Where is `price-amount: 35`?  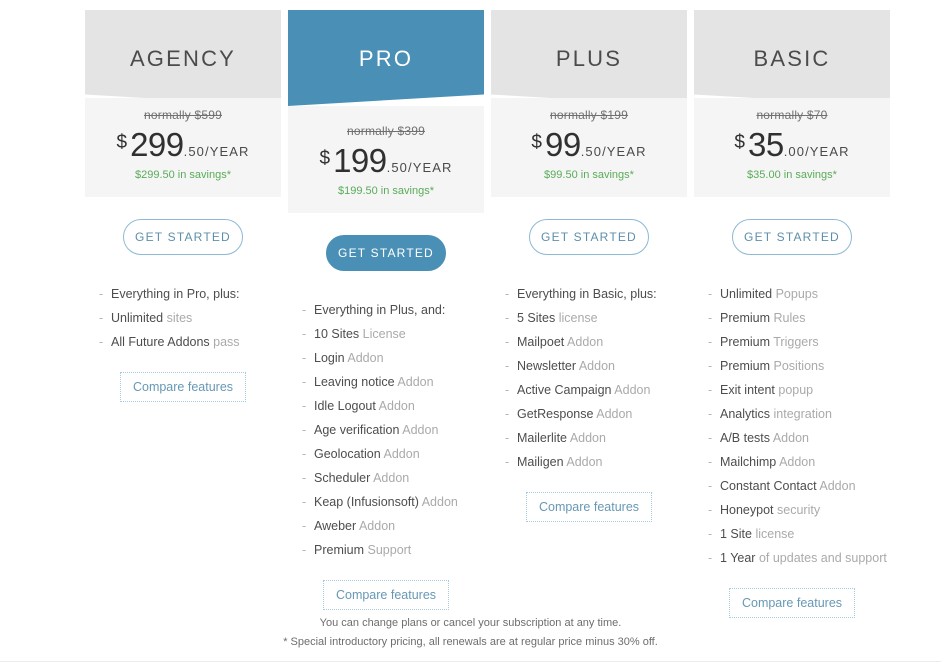
price-amount: 35 is located at coordinates (765, 144).